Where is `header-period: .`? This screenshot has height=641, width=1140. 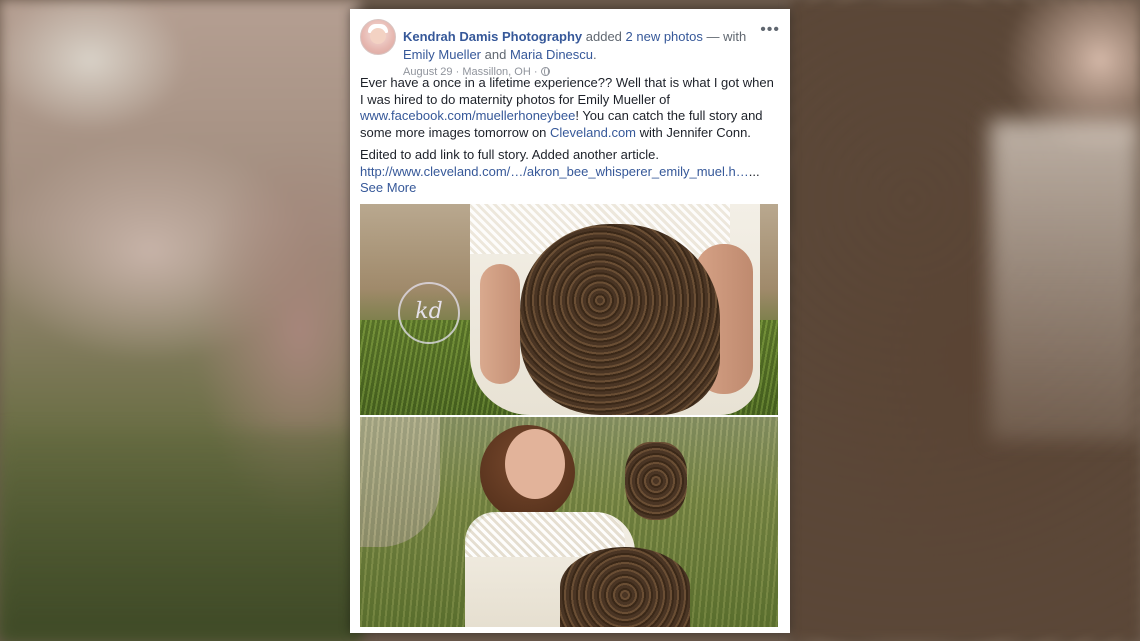
header-period: . is located at coordinates (595, 54).